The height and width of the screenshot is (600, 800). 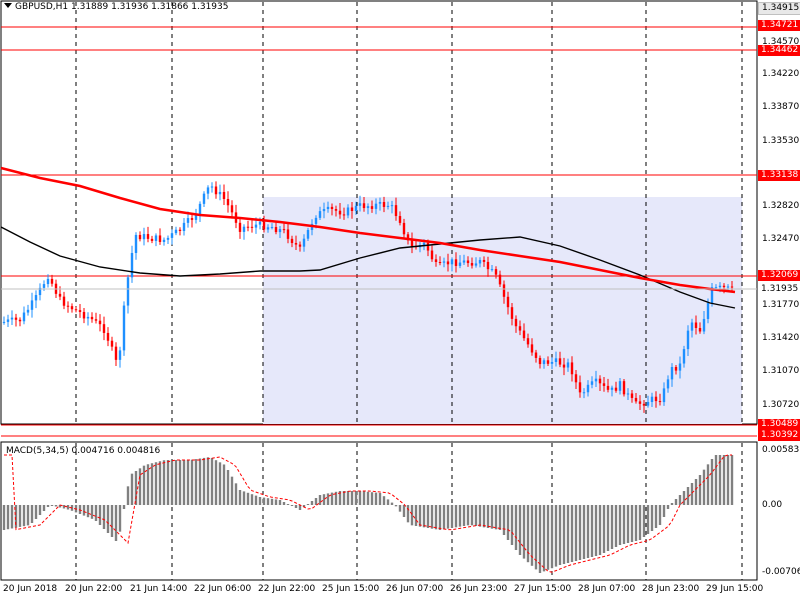 I want to click on price-axis-label: 1.31070, so click(x=781, y=371).